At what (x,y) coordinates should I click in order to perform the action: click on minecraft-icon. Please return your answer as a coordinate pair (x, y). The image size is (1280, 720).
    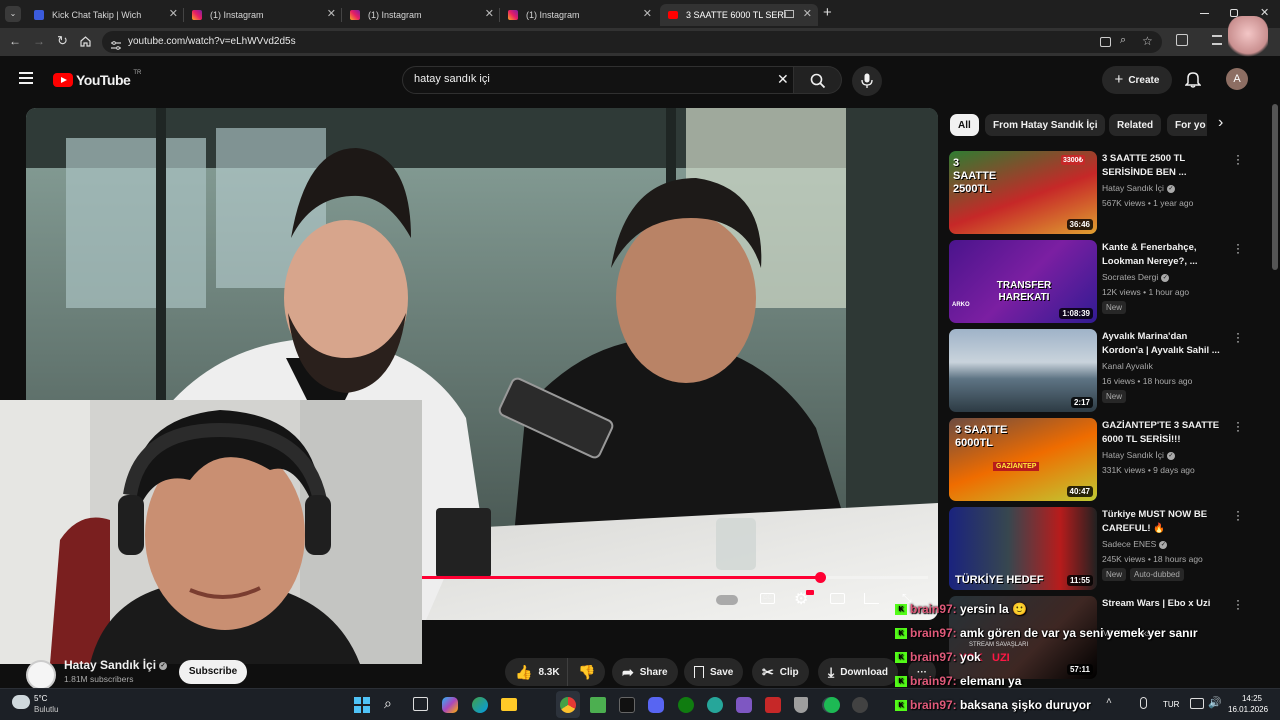
    Looking at the image, I should click on (598, 705).